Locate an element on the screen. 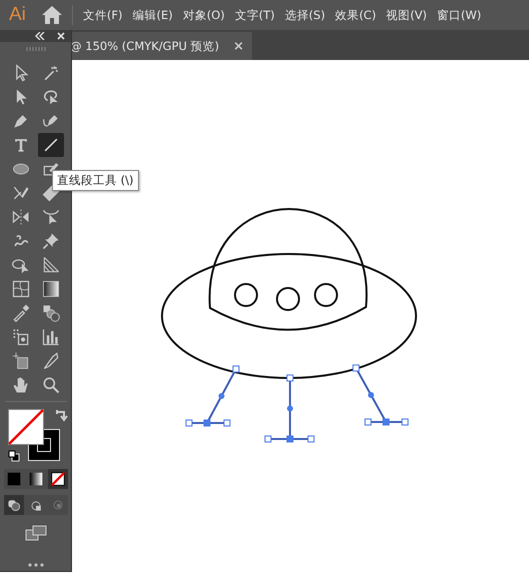  color-swatch-icon is located at coordinates (13, 479).